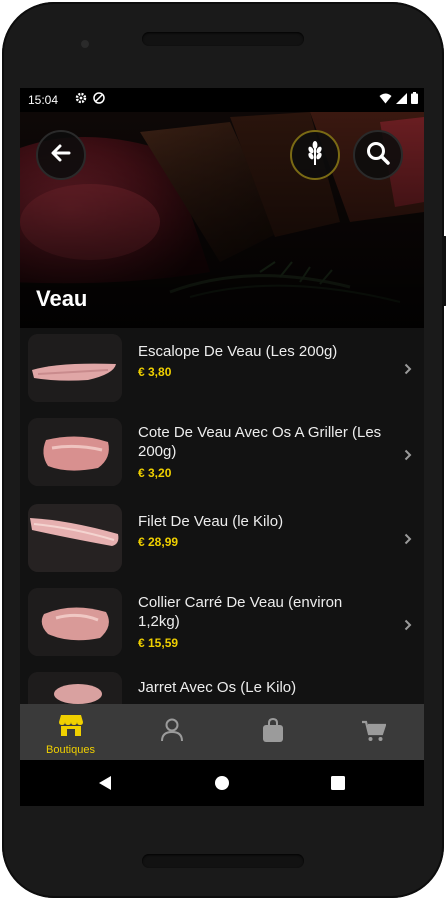  I want to click on product-name: Filet De Veau (le Kilo), so click(211, 521).